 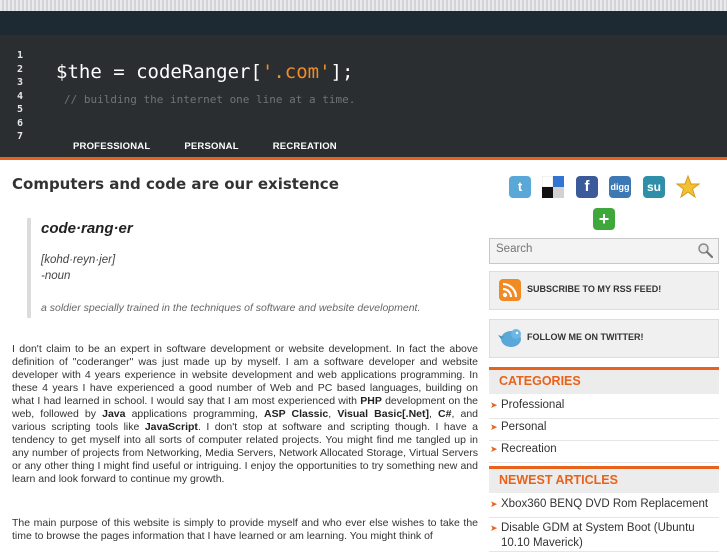 What do you see at coordinates (211, 146) in the screenshot?
I see `nav-personal: PERSONAL` at bounding box center [211, 146].